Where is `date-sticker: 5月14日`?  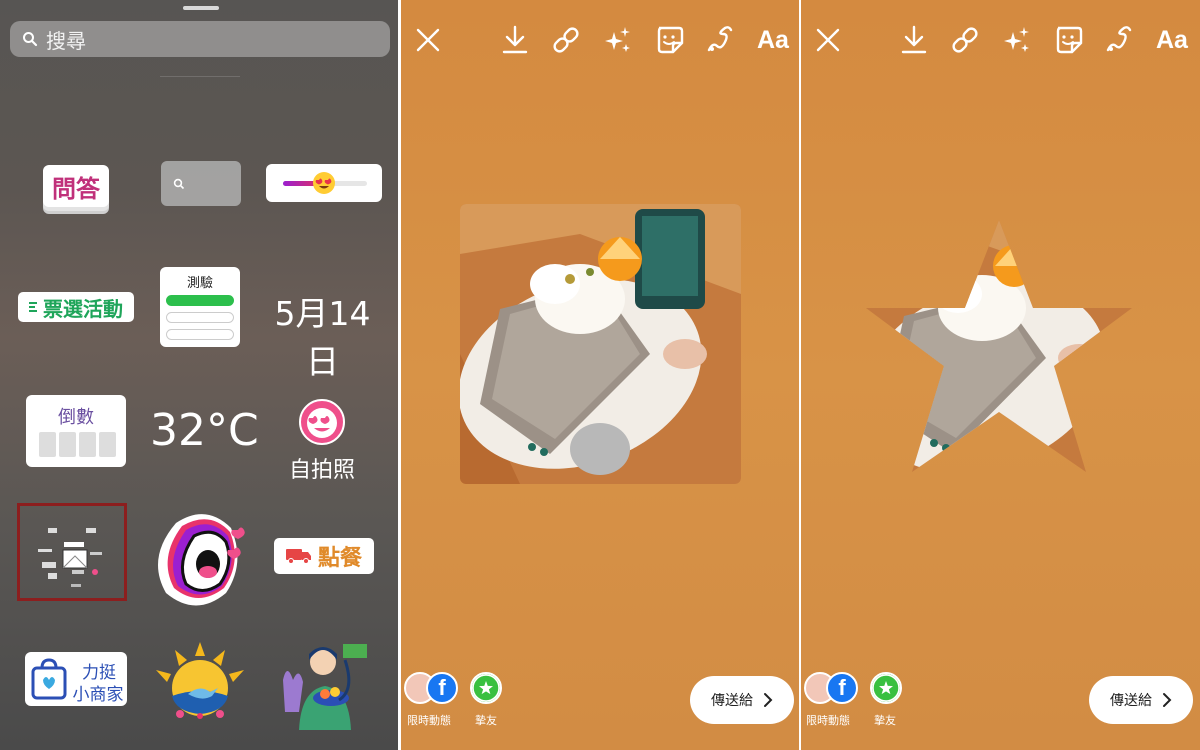
date-sticker: 5月14日 is located at coordinates (322, 335).